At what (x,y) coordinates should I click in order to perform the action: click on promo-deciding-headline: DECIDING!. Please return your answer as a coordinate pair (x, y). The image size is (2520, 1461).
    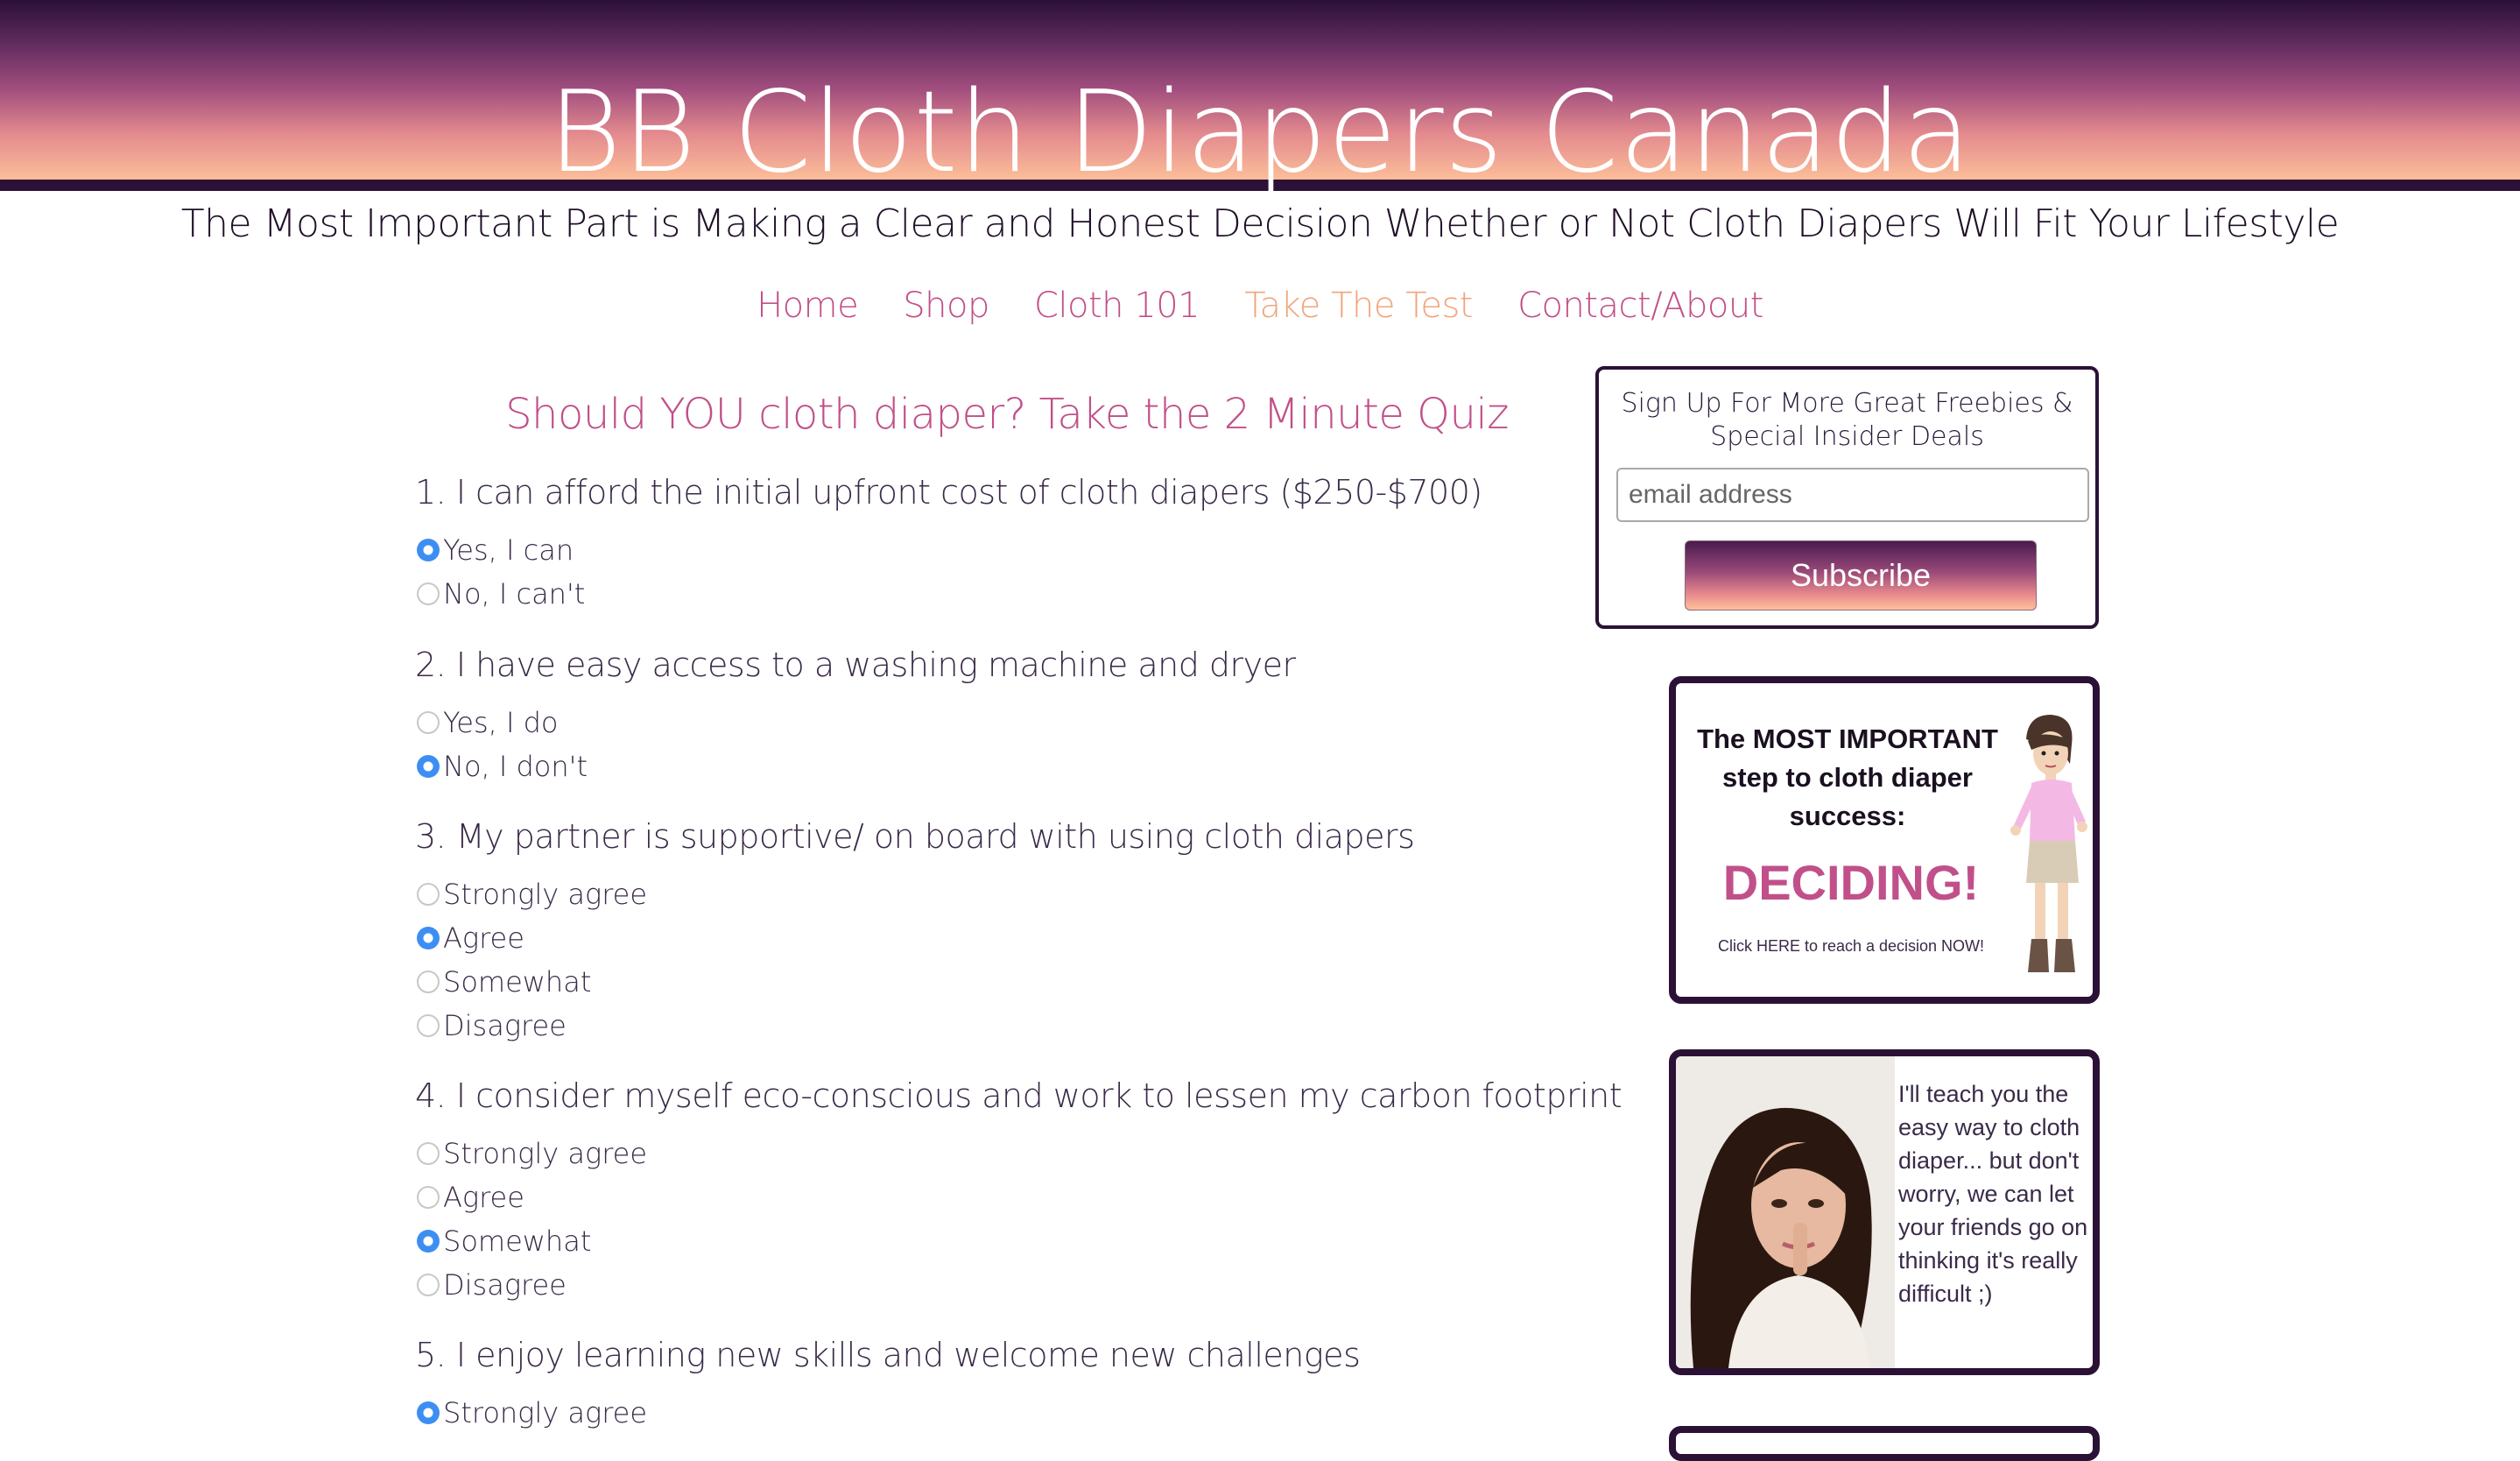
    Looking at the image, I should click on (1851, 882).